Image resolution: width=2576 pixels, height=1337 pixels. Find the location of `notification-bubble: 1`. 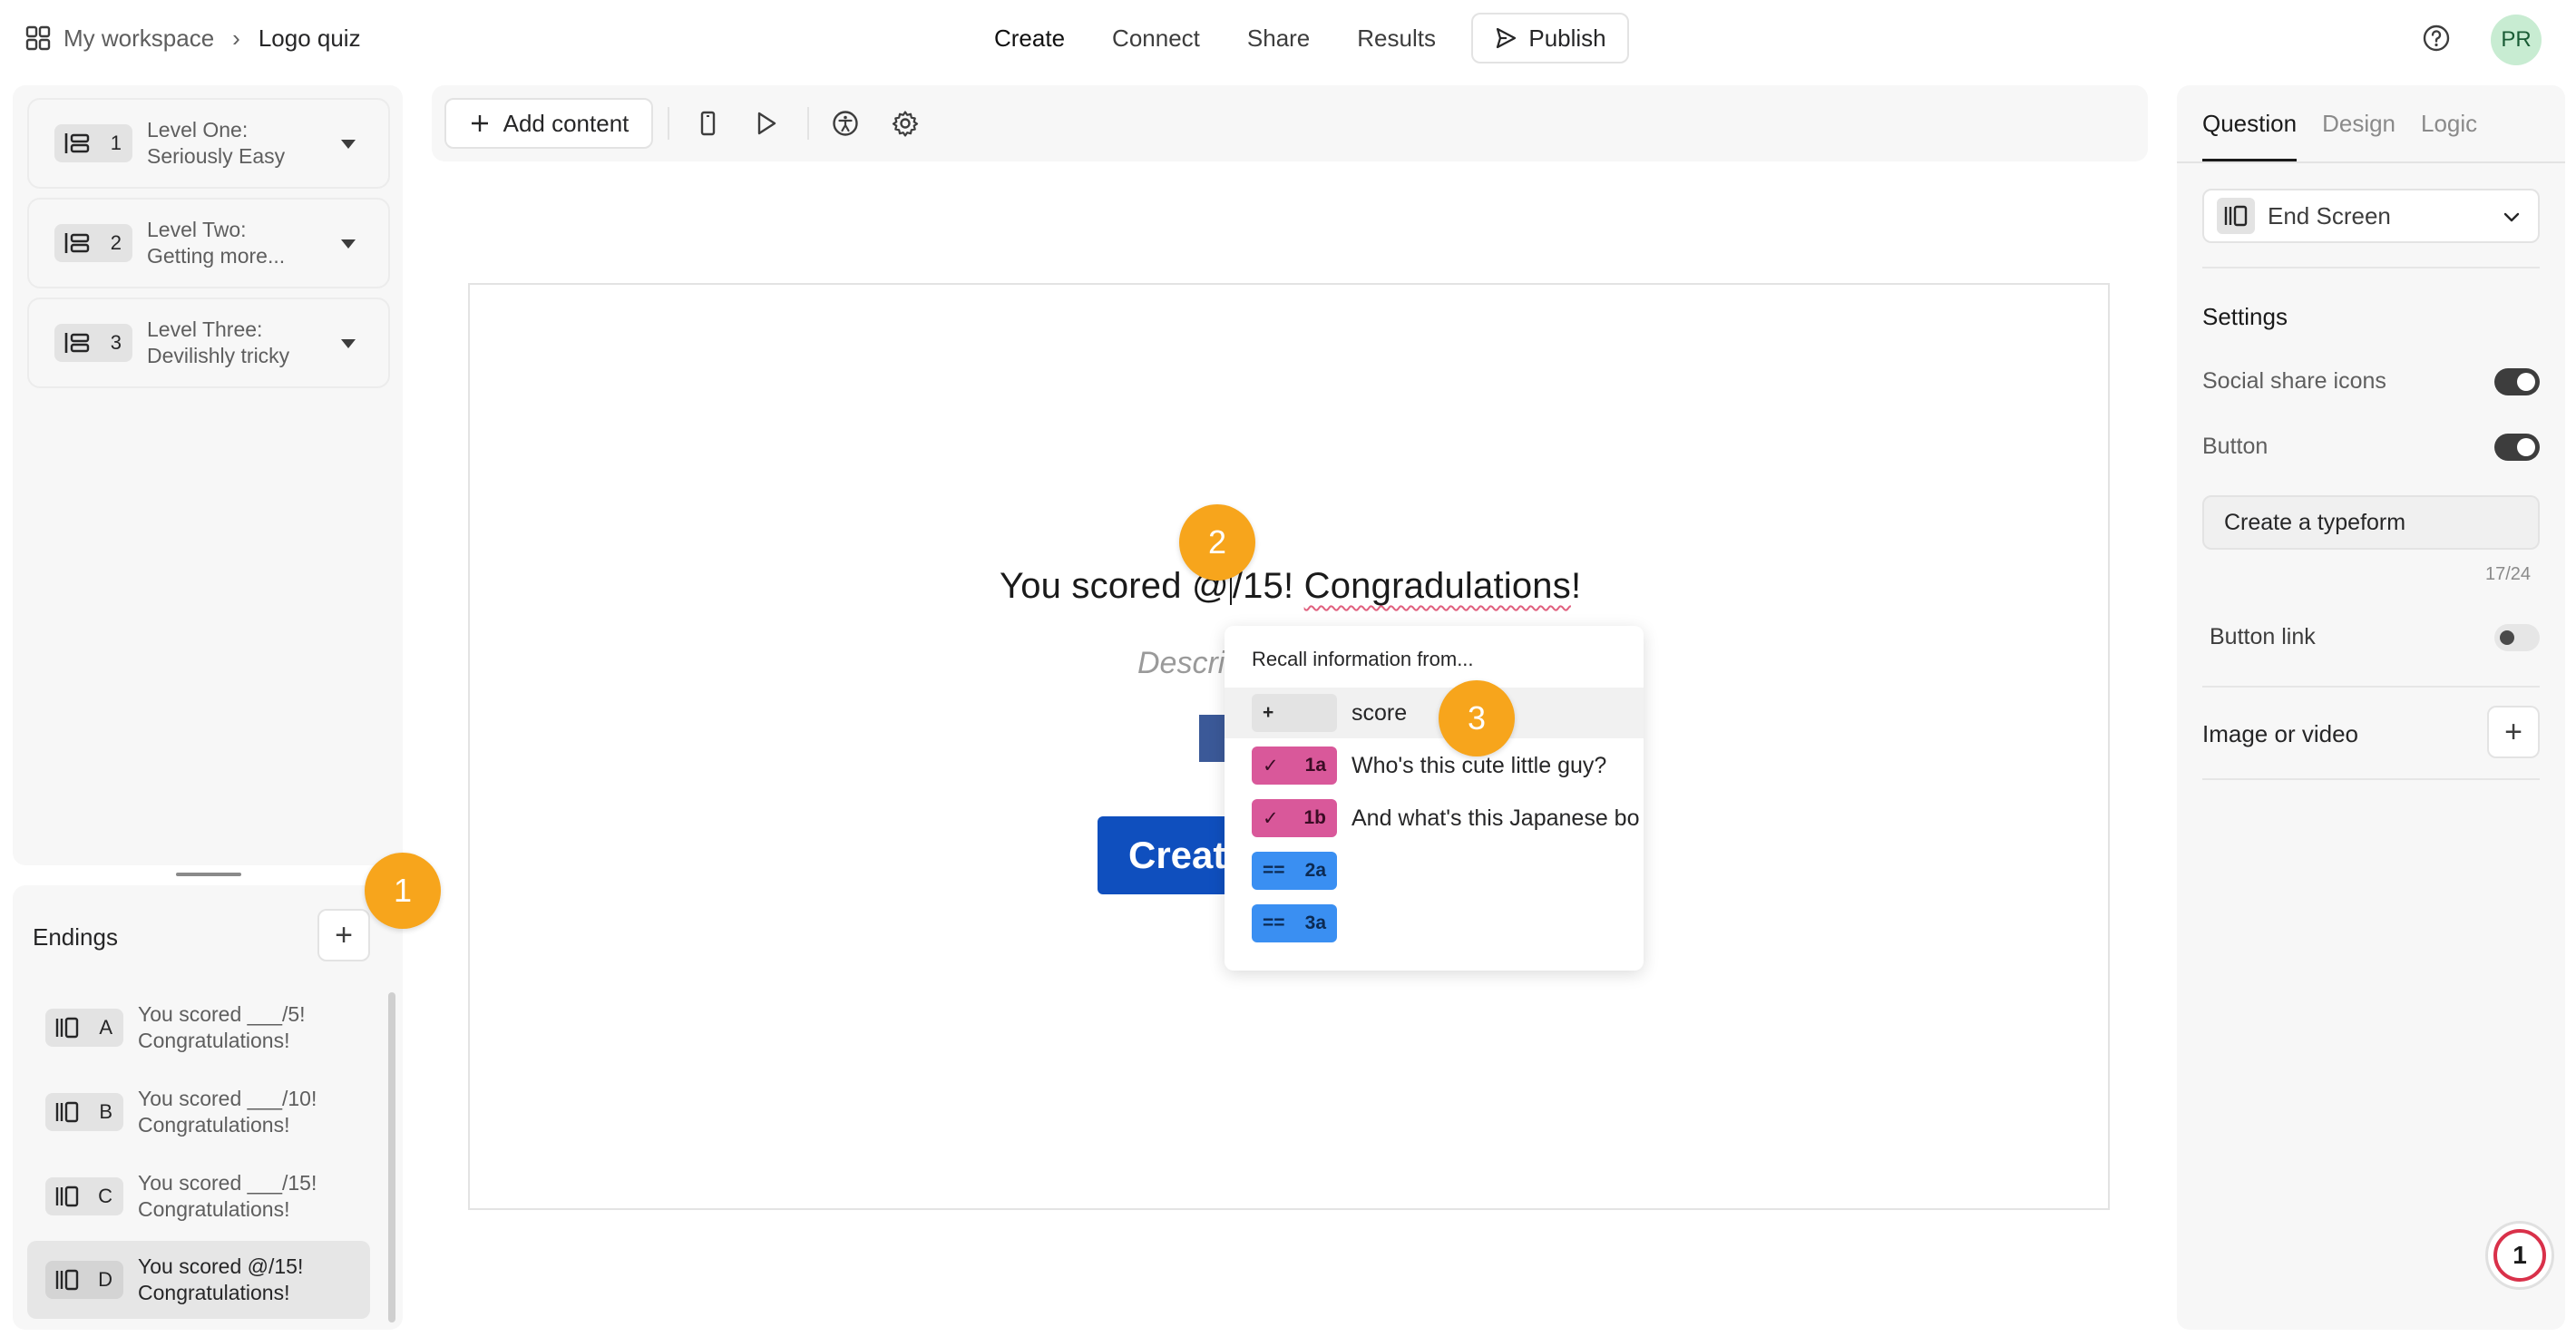

notification-bubble: 1 is located at coordinates (2519, 1256).